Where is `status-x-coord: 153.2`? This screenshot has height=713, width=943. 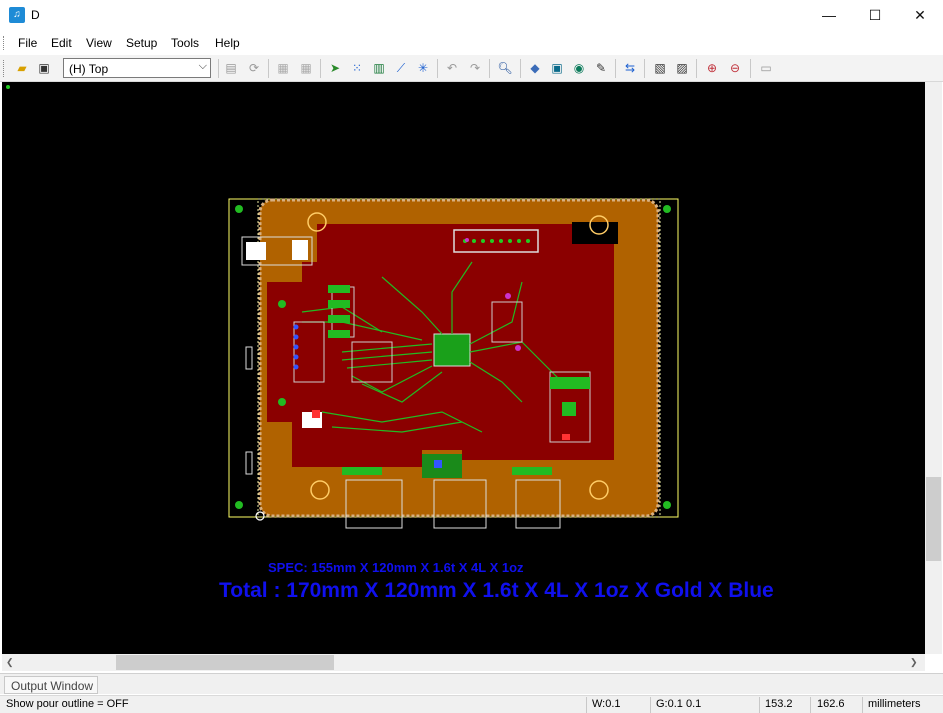
status-x-coord: 153.2 is located at coordinates (779, 704).